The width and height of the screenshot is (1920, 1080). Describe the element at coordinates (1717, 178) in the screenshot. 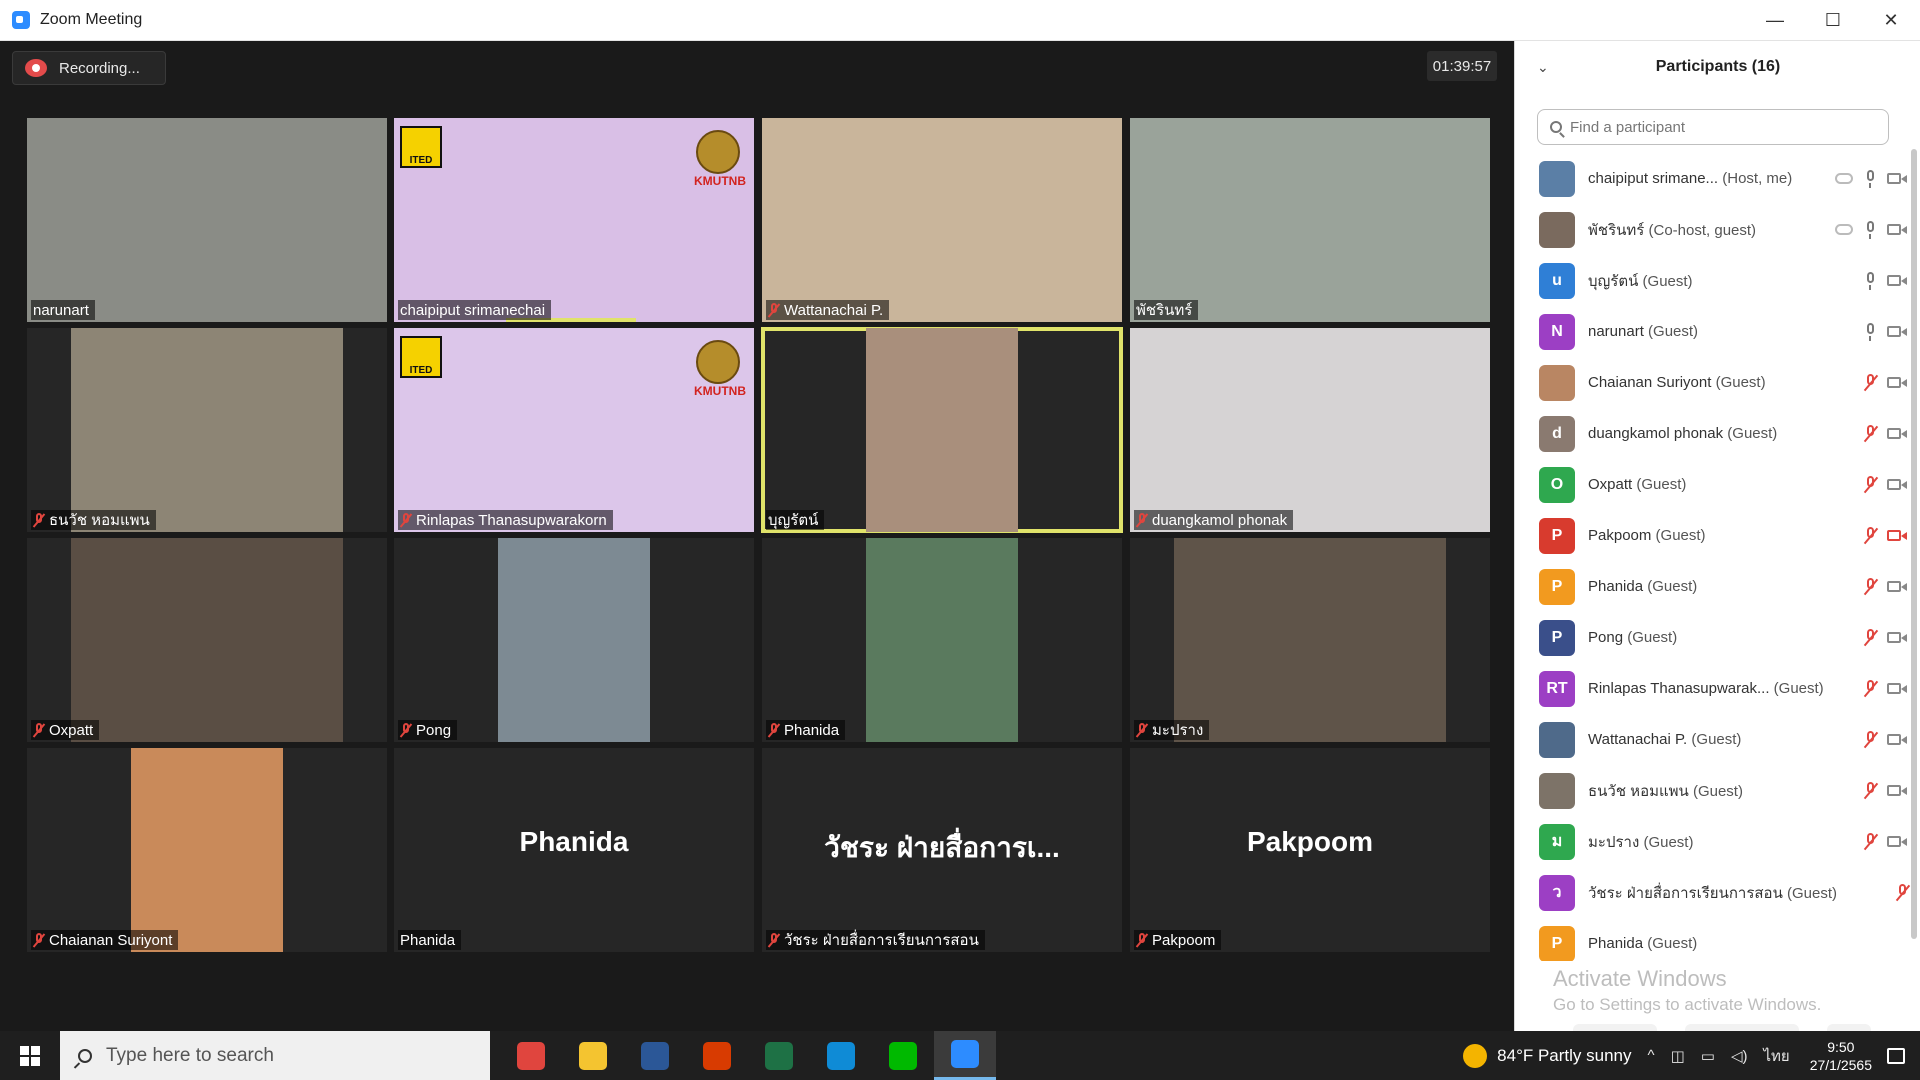

I see `participant-row: chaipiput srimane... (Host, me)` at that location.